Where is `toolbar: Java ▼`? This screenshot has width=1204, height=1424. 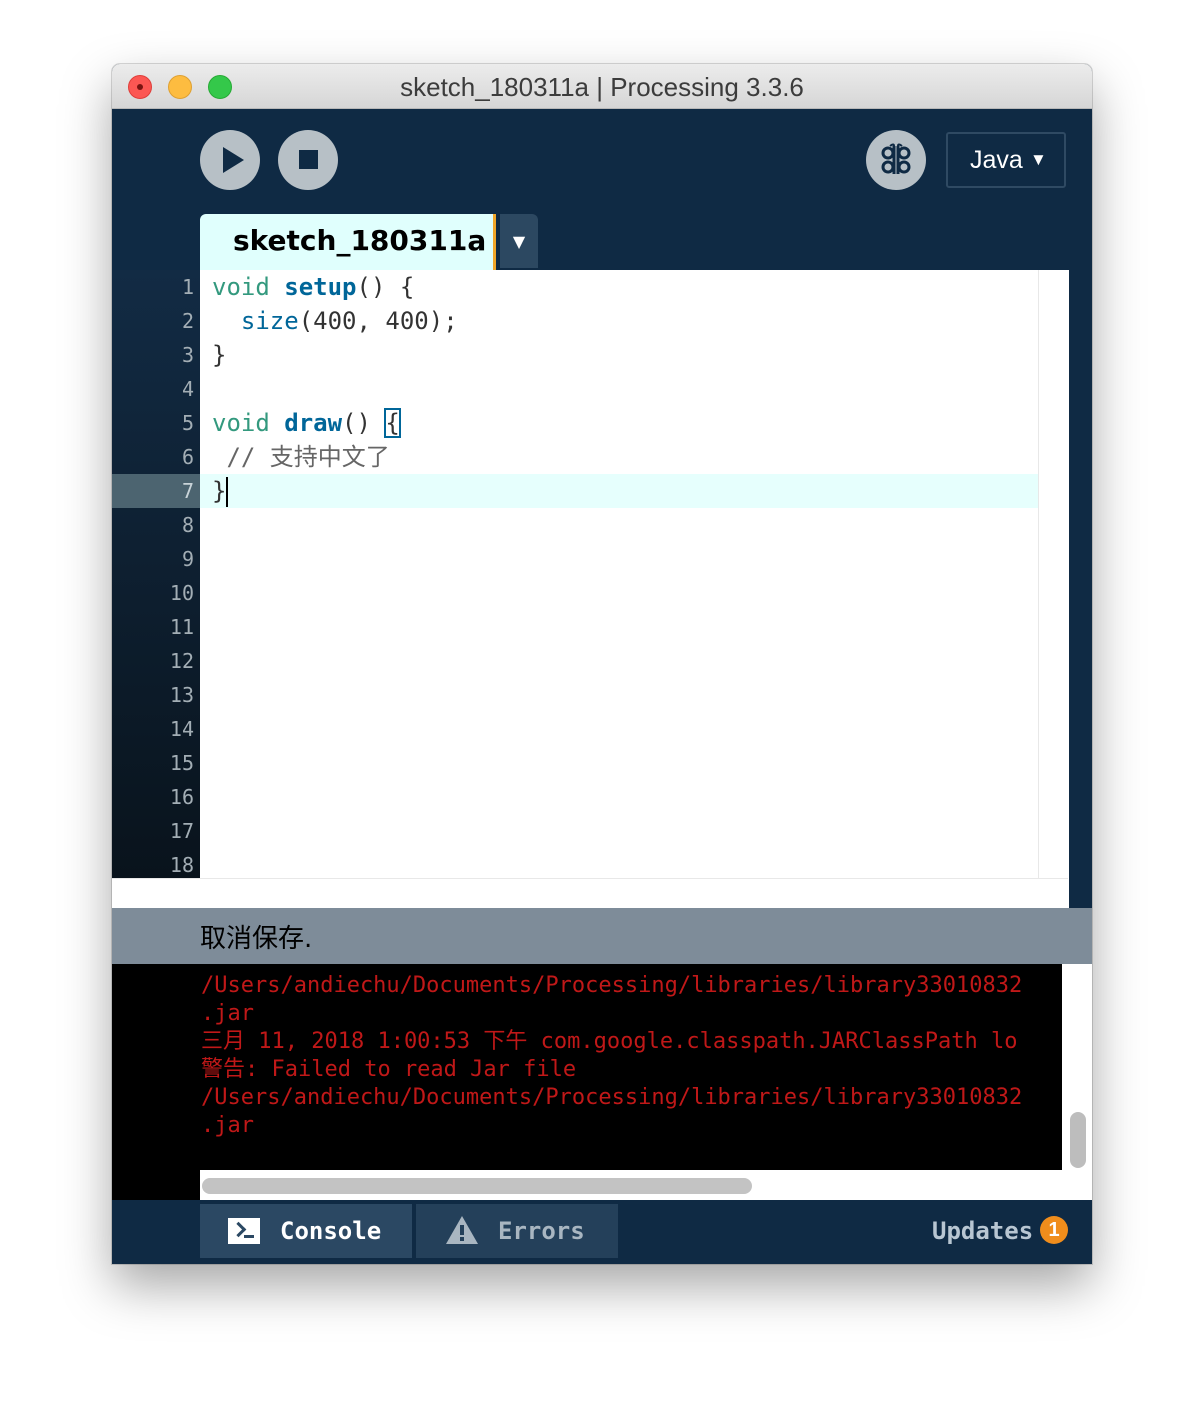
toolbar: Java ▼ is located at coordinates (602, 161).